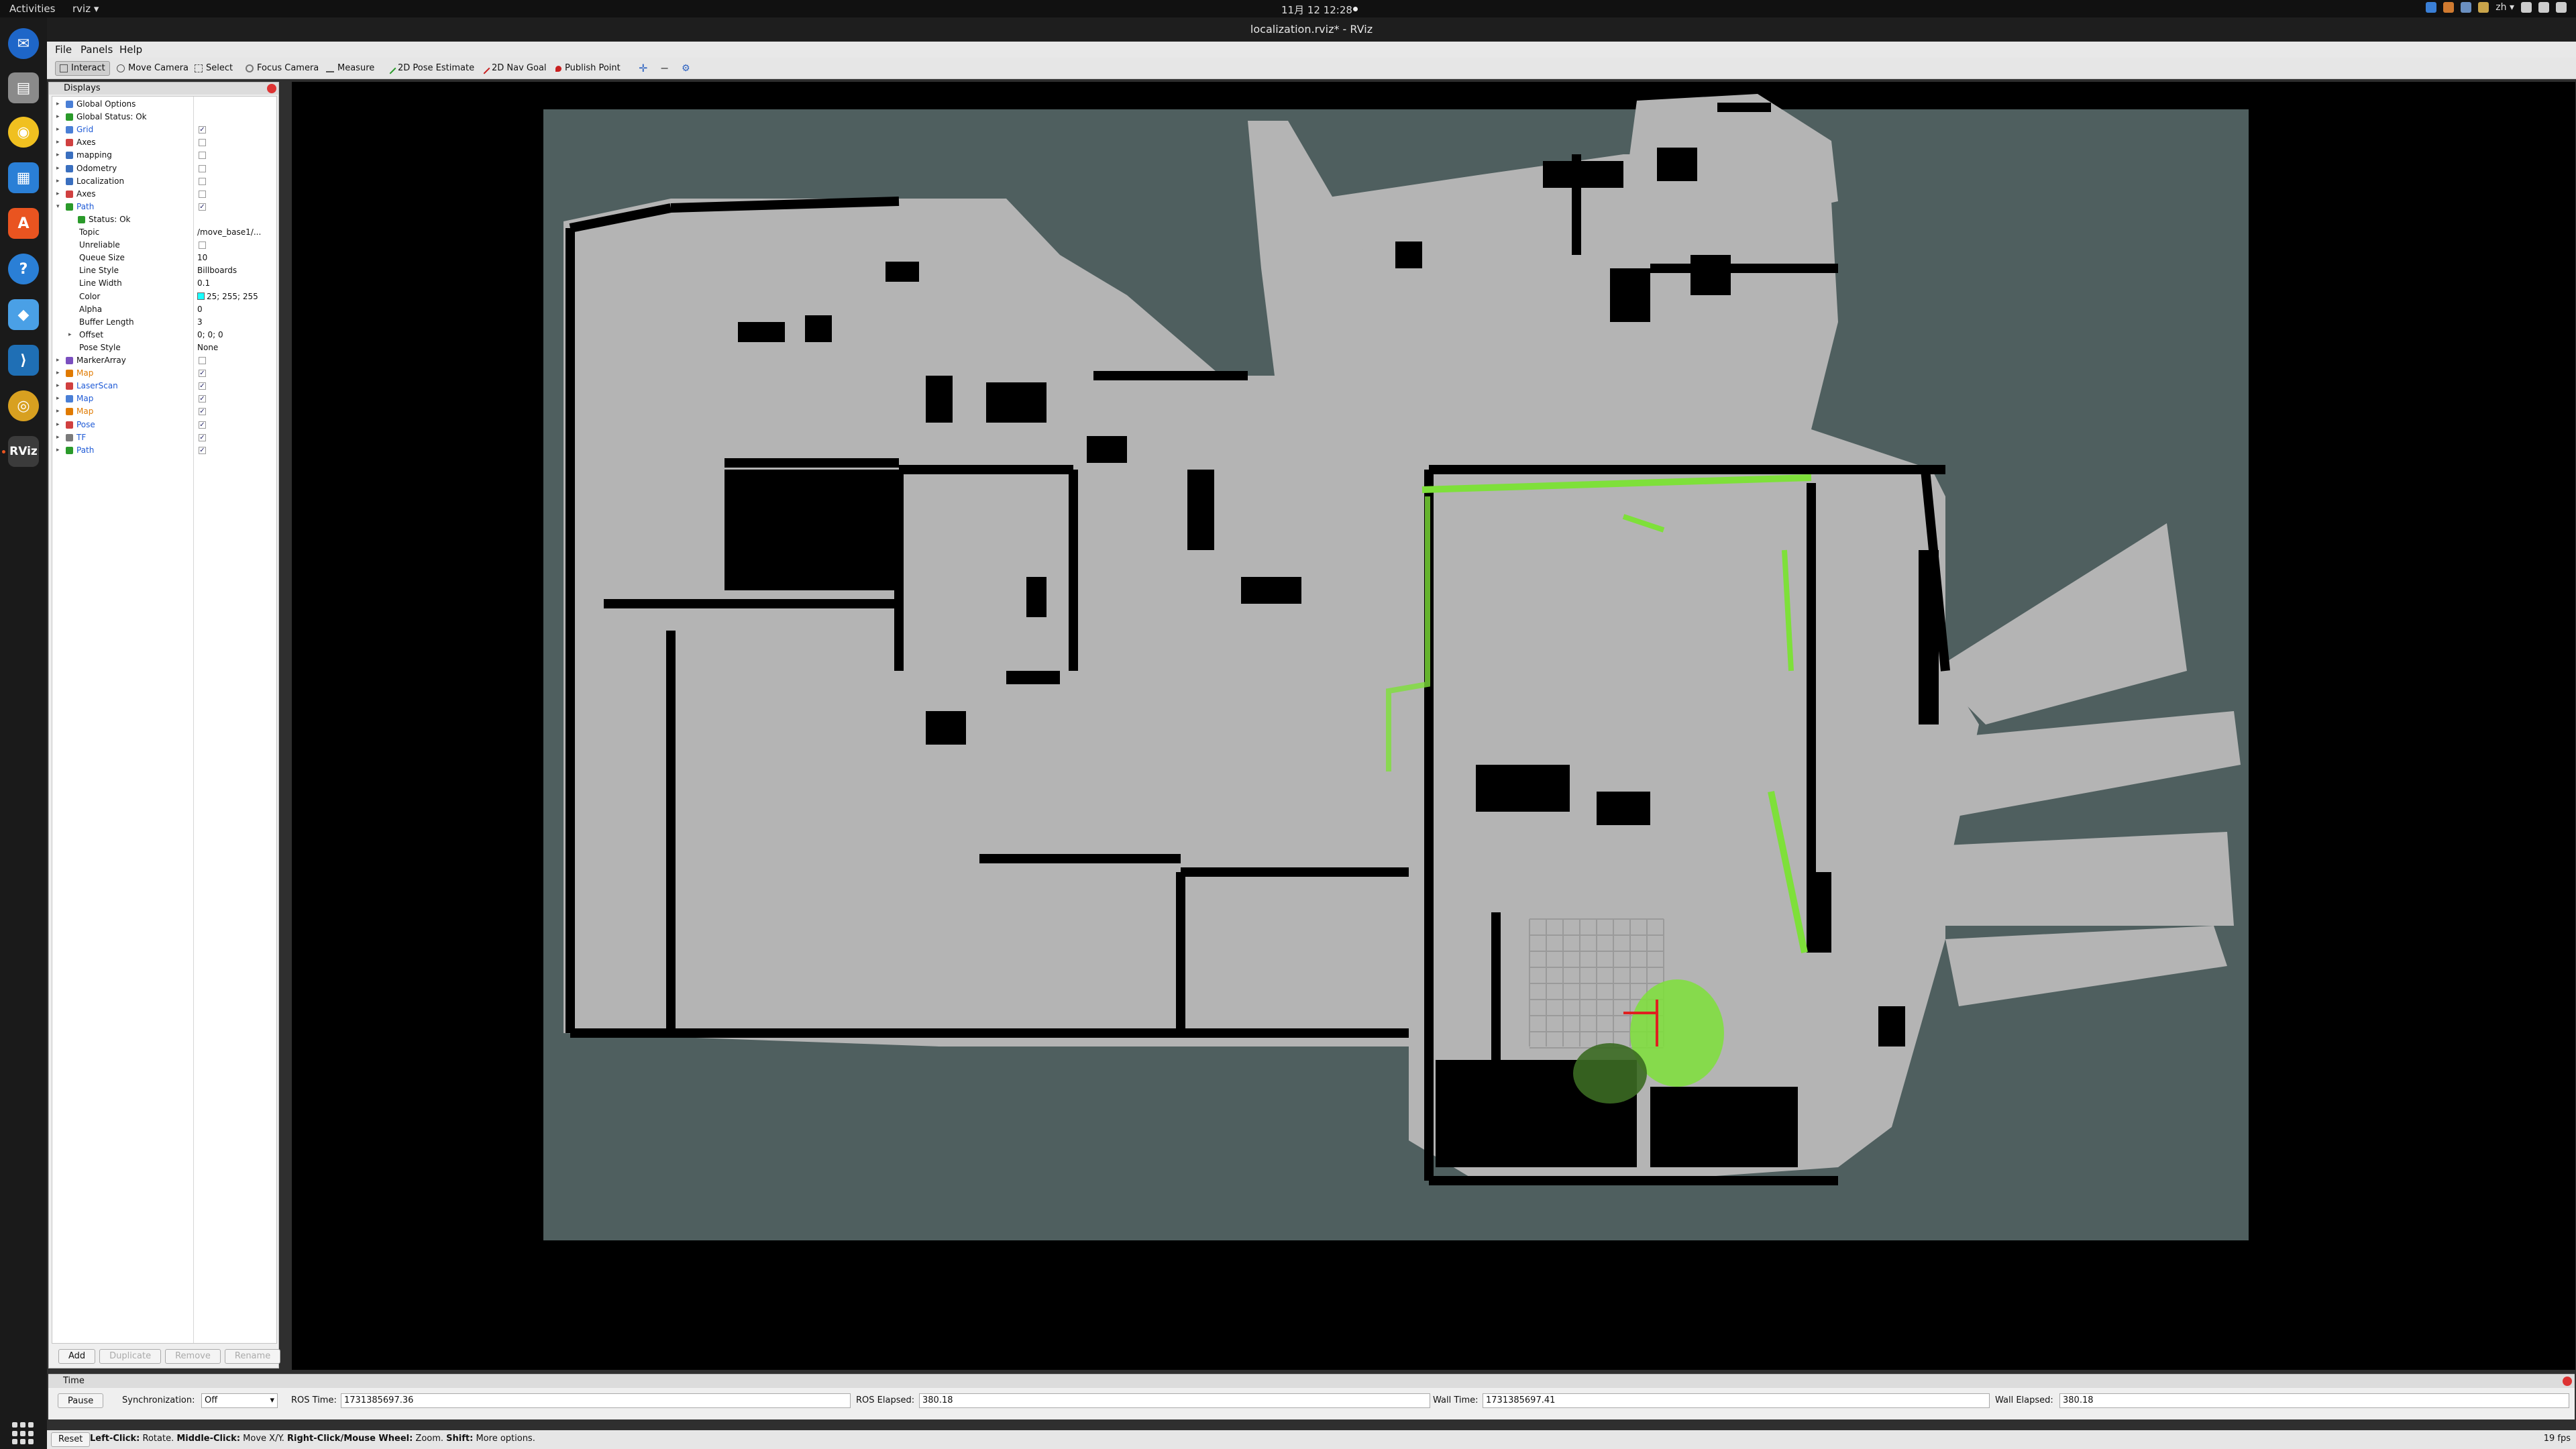 The width and height of the screenshot is (2576, 1449). Describe the element at coordinates (85, 9) in the screenshot. I see `app-menu: rviz ▾` at that location.